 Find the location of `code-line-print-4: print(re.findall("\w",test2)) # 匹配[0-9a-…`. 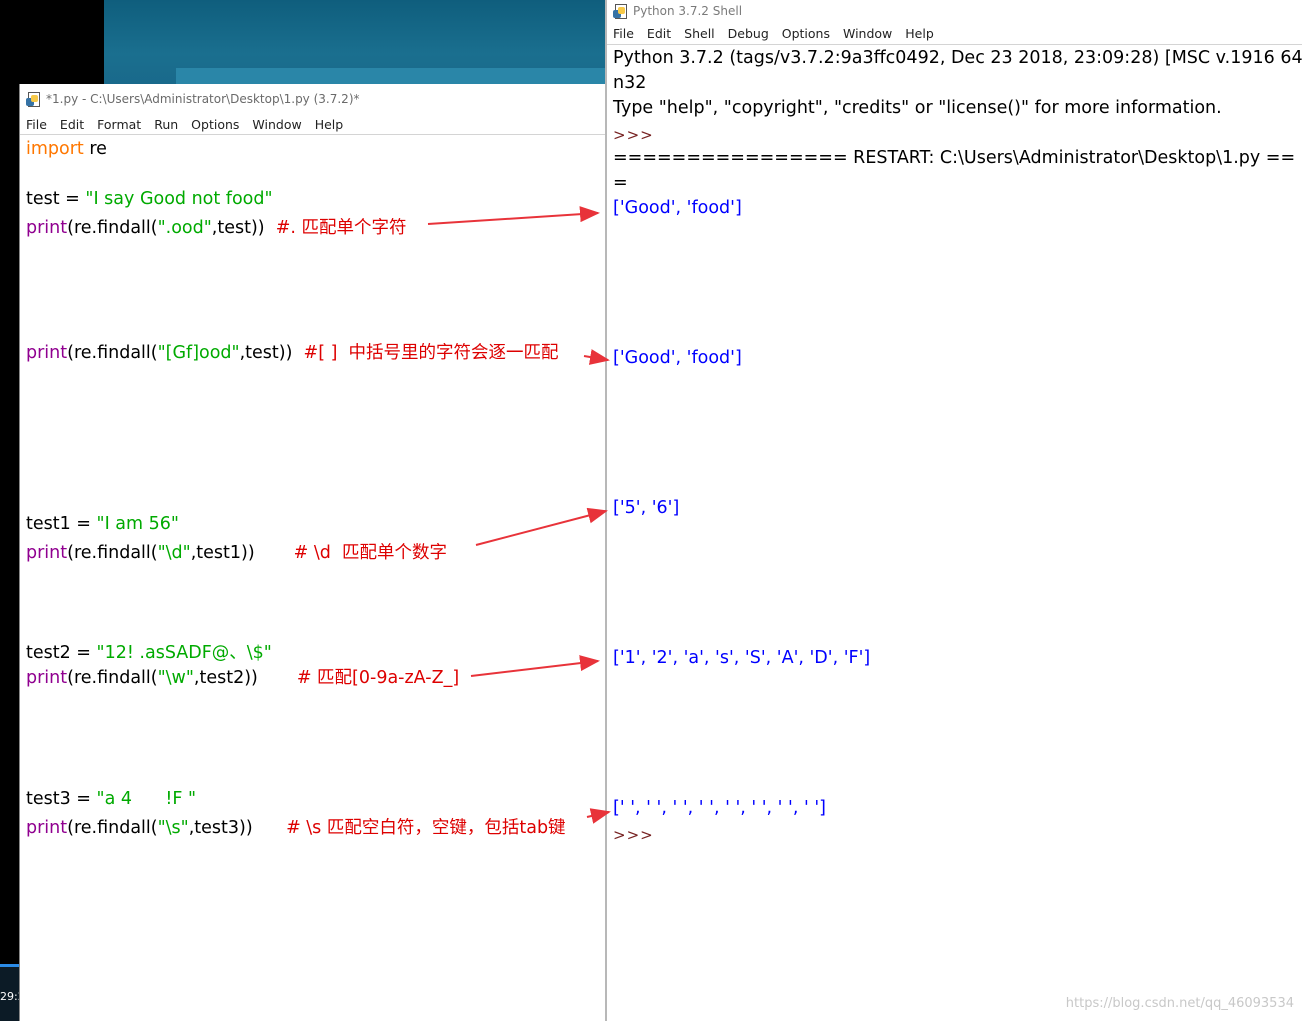

code-line-print-4: print(re.findall("\w",test2)) # 匹配[0-9a-… is located at coordinates (242, 676).